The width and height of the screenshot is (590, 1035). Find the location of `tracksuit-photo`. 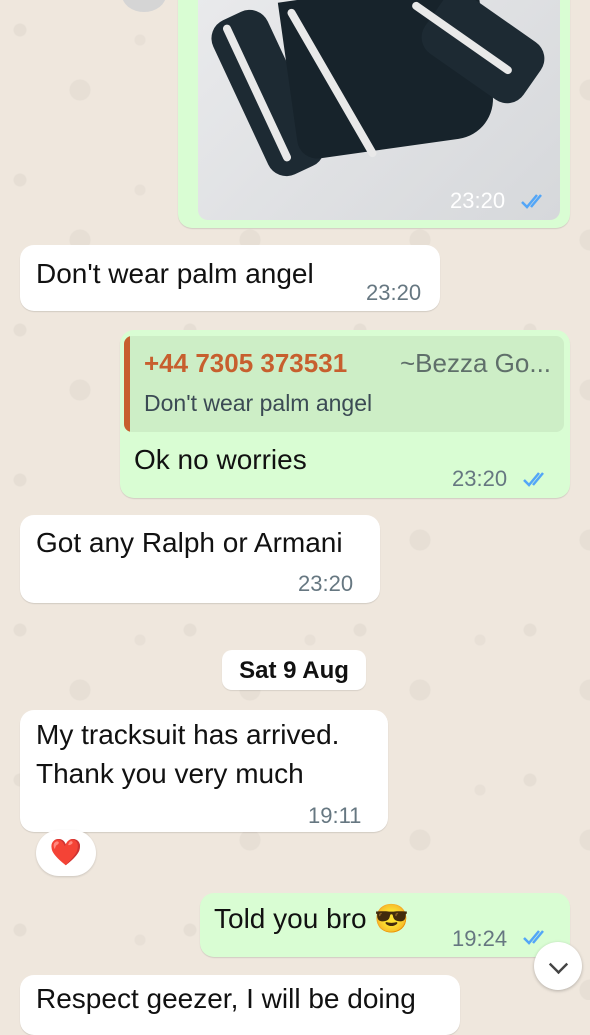

tracksuit-photo is located at coordinates (379, 110).